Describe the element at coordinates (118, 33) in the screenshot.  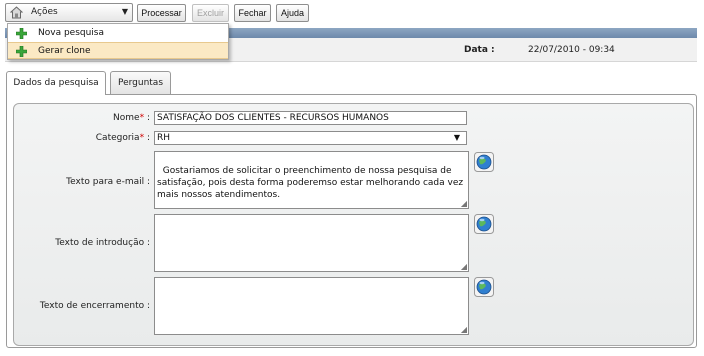
I see `menu-item-nova-pesquisa: Nova pesquisa` at that location.